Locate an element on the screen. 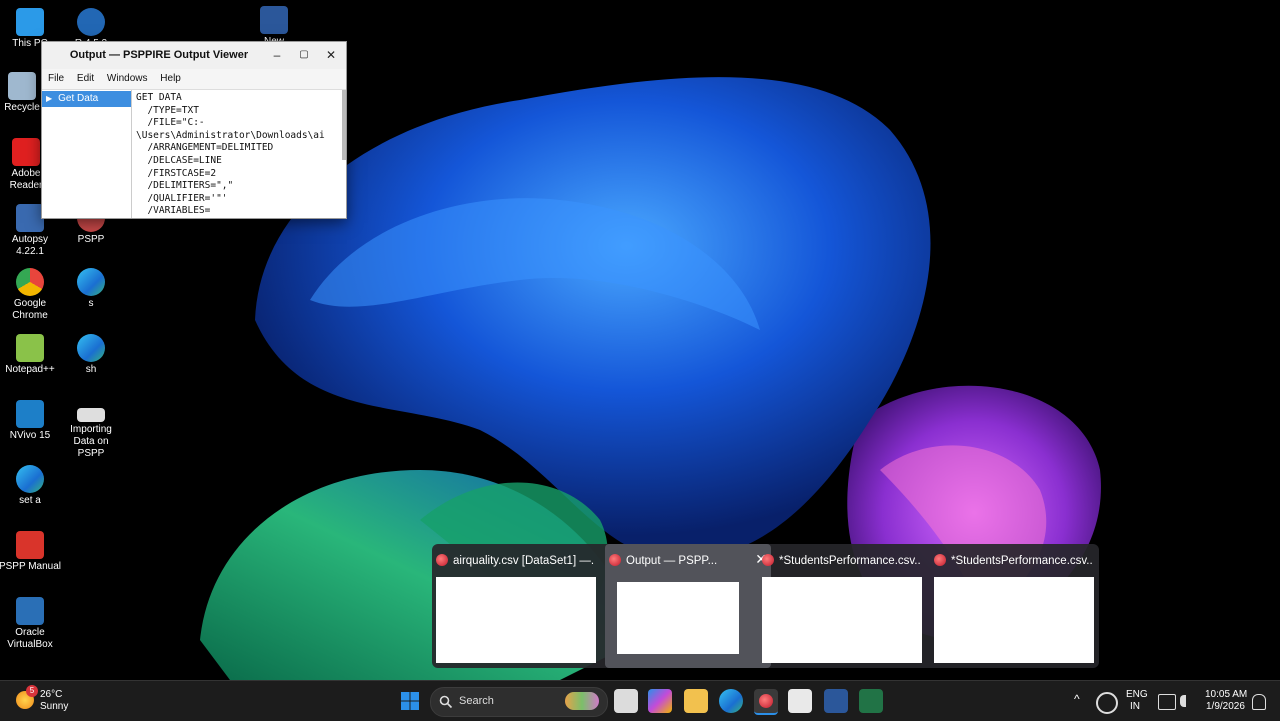 This screenshot has width=1280, height=721. window-title: Output — PSPPIRE Output Viewer is located at coordinates (159, 55).